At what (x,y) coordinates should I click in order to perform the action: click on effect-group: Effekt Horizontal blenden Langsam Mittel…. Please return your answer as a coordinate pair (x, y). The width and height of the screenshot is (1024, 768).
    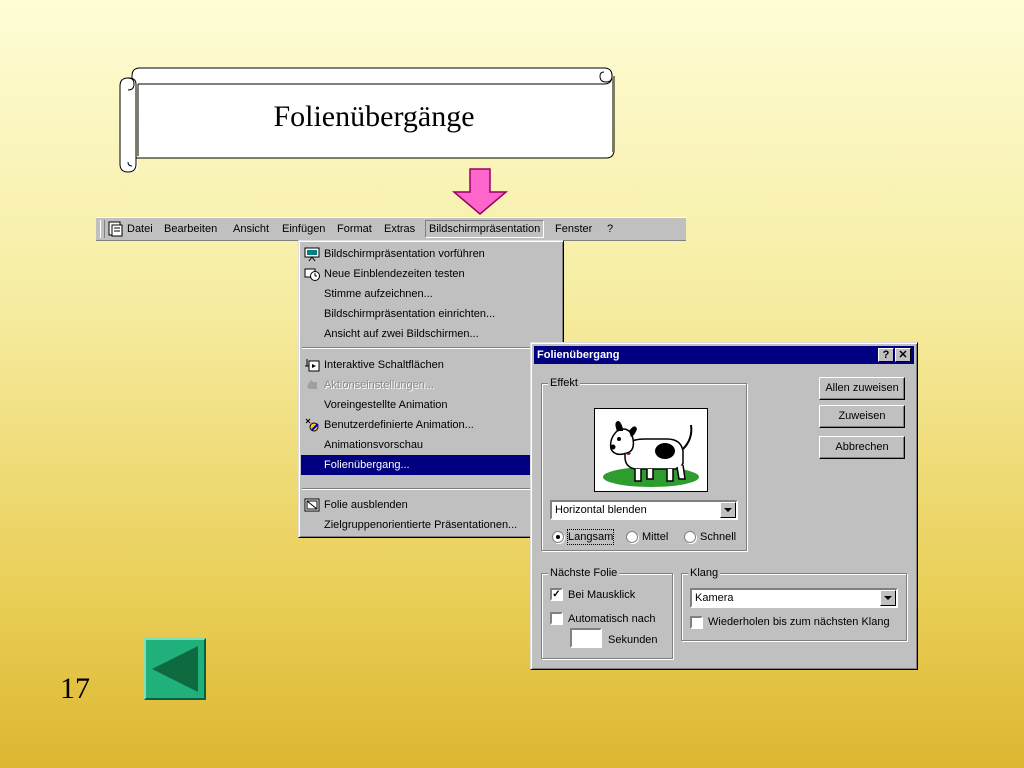
    Looking at the image, I should click on (644, 463).